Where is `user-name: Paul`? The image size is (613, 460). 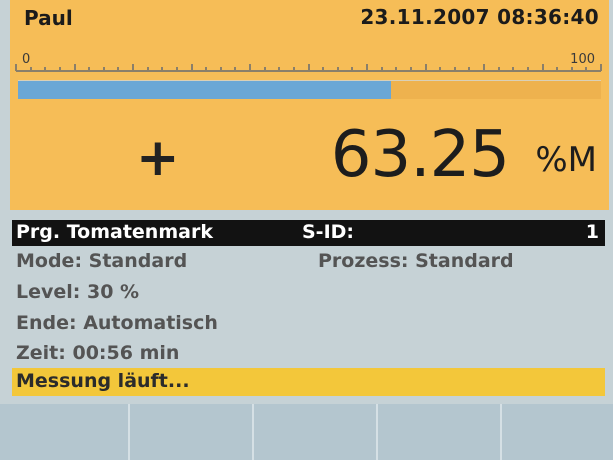
user-name: Paul is located at coordinates (48, 18).